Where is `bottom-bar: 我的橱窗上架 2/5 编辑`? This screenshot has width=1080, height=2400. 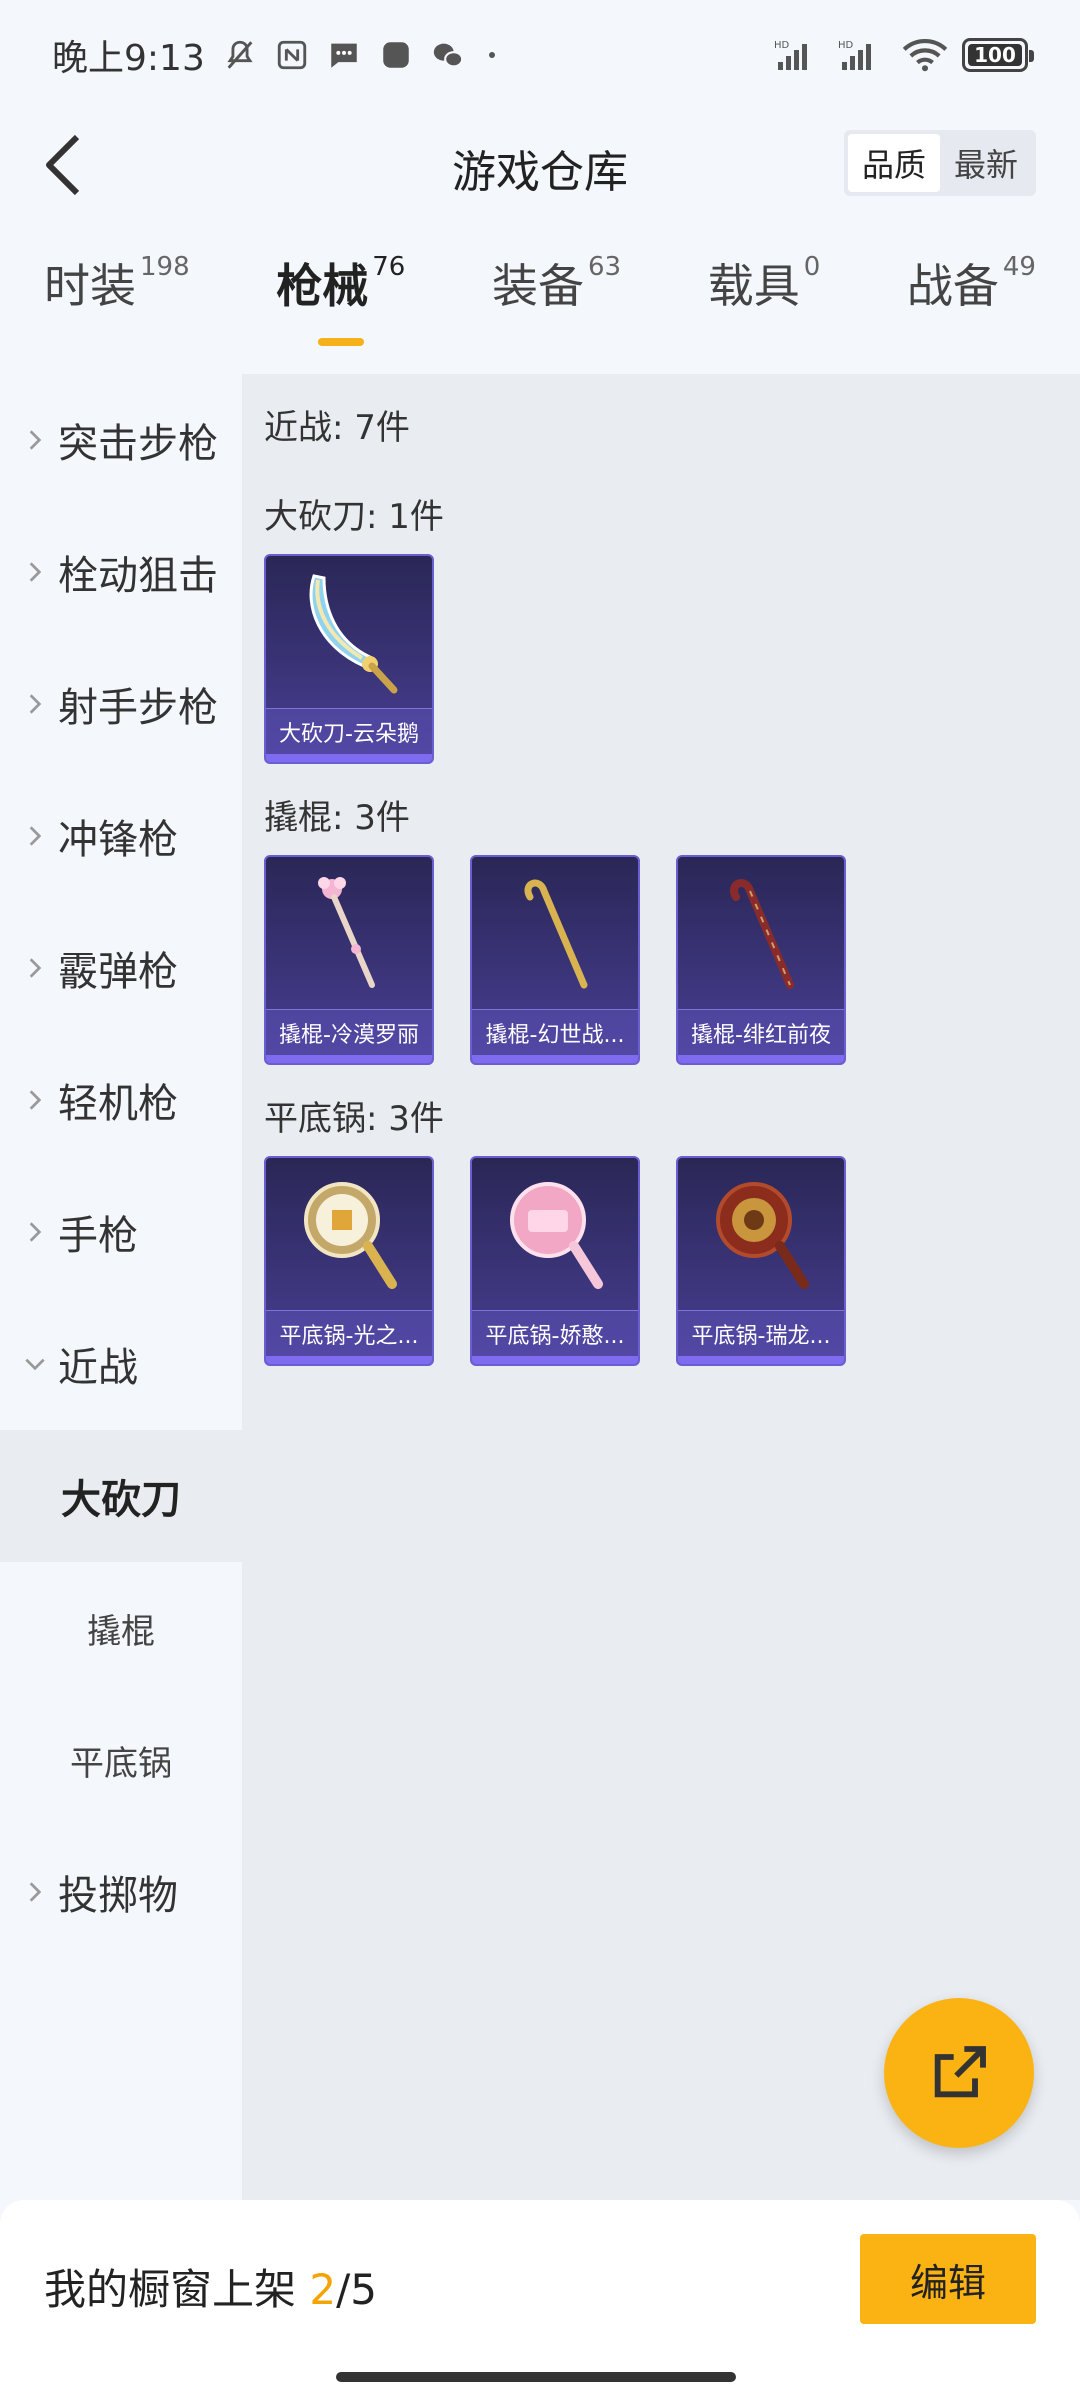 bottom-bar: 我的橱窗上架 2/5 编辑 is located at coordinates (540, 2300).